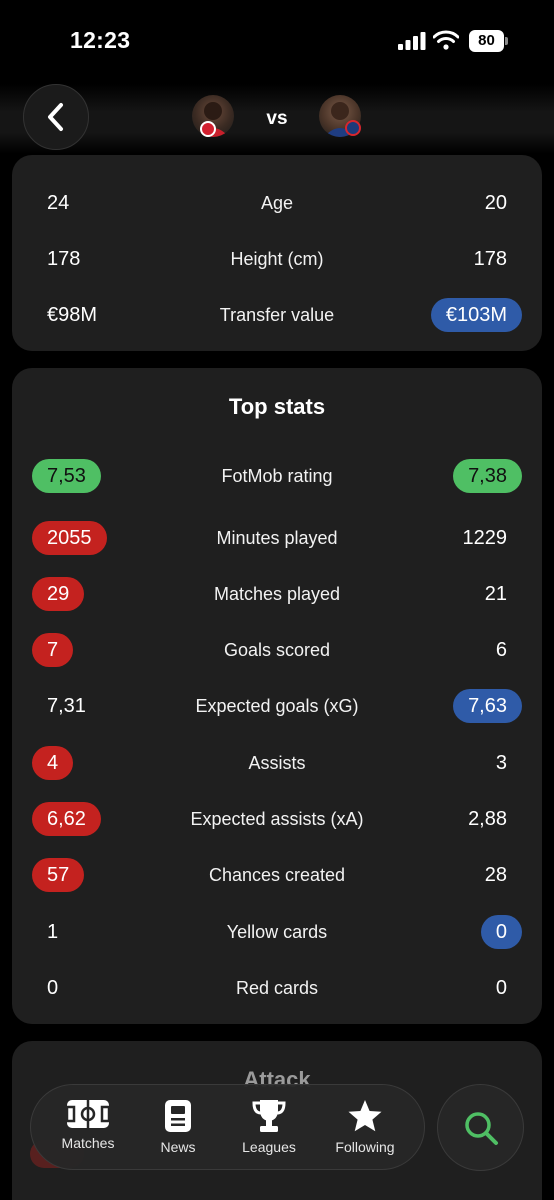 The height and width of the screenshot is (1200, 554). I want to click on nav-leagues: Leagues, so click(269, 1128).